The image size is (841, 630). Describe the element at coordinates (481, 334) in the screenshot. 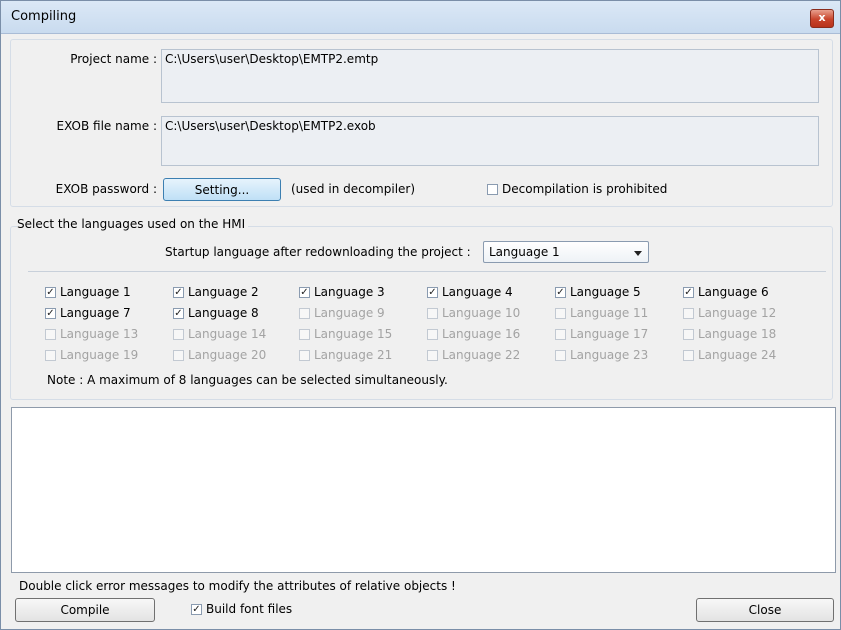

I see `language-checkbox-label: Language 16` at that location.